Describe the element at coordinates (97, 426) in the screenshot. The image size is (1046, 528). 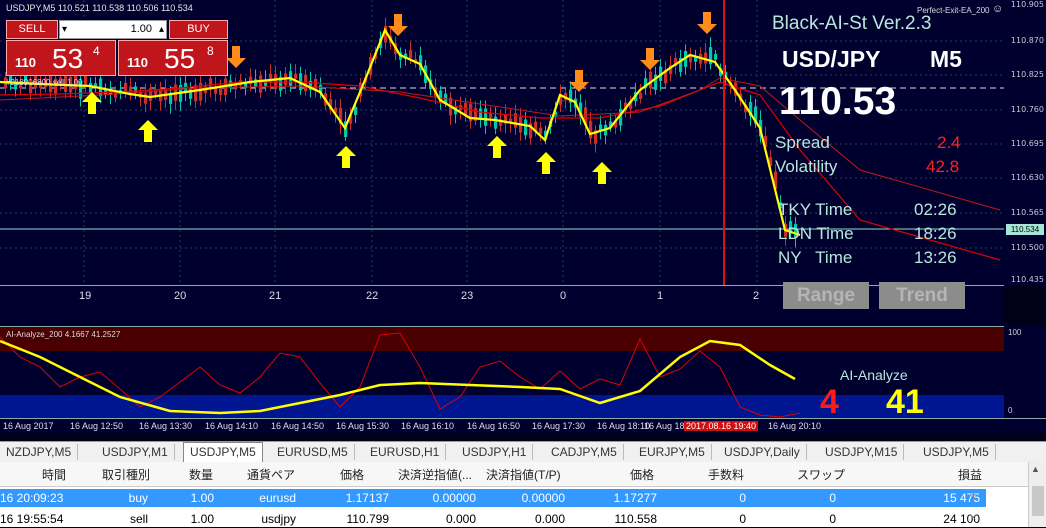
I see `date-label: 16 Aug 12:50` at that location.